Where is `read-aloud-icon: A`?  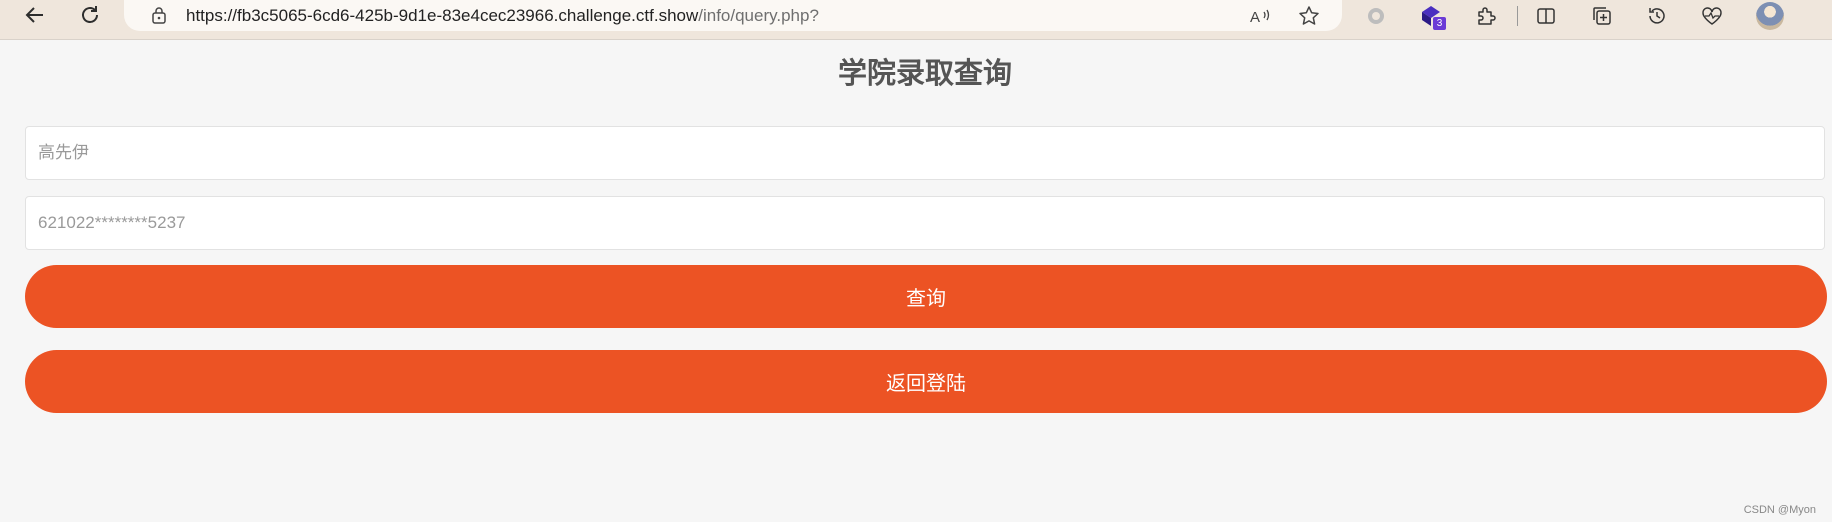 read-aloud-icon: A is located at coordinates (1260, 16).